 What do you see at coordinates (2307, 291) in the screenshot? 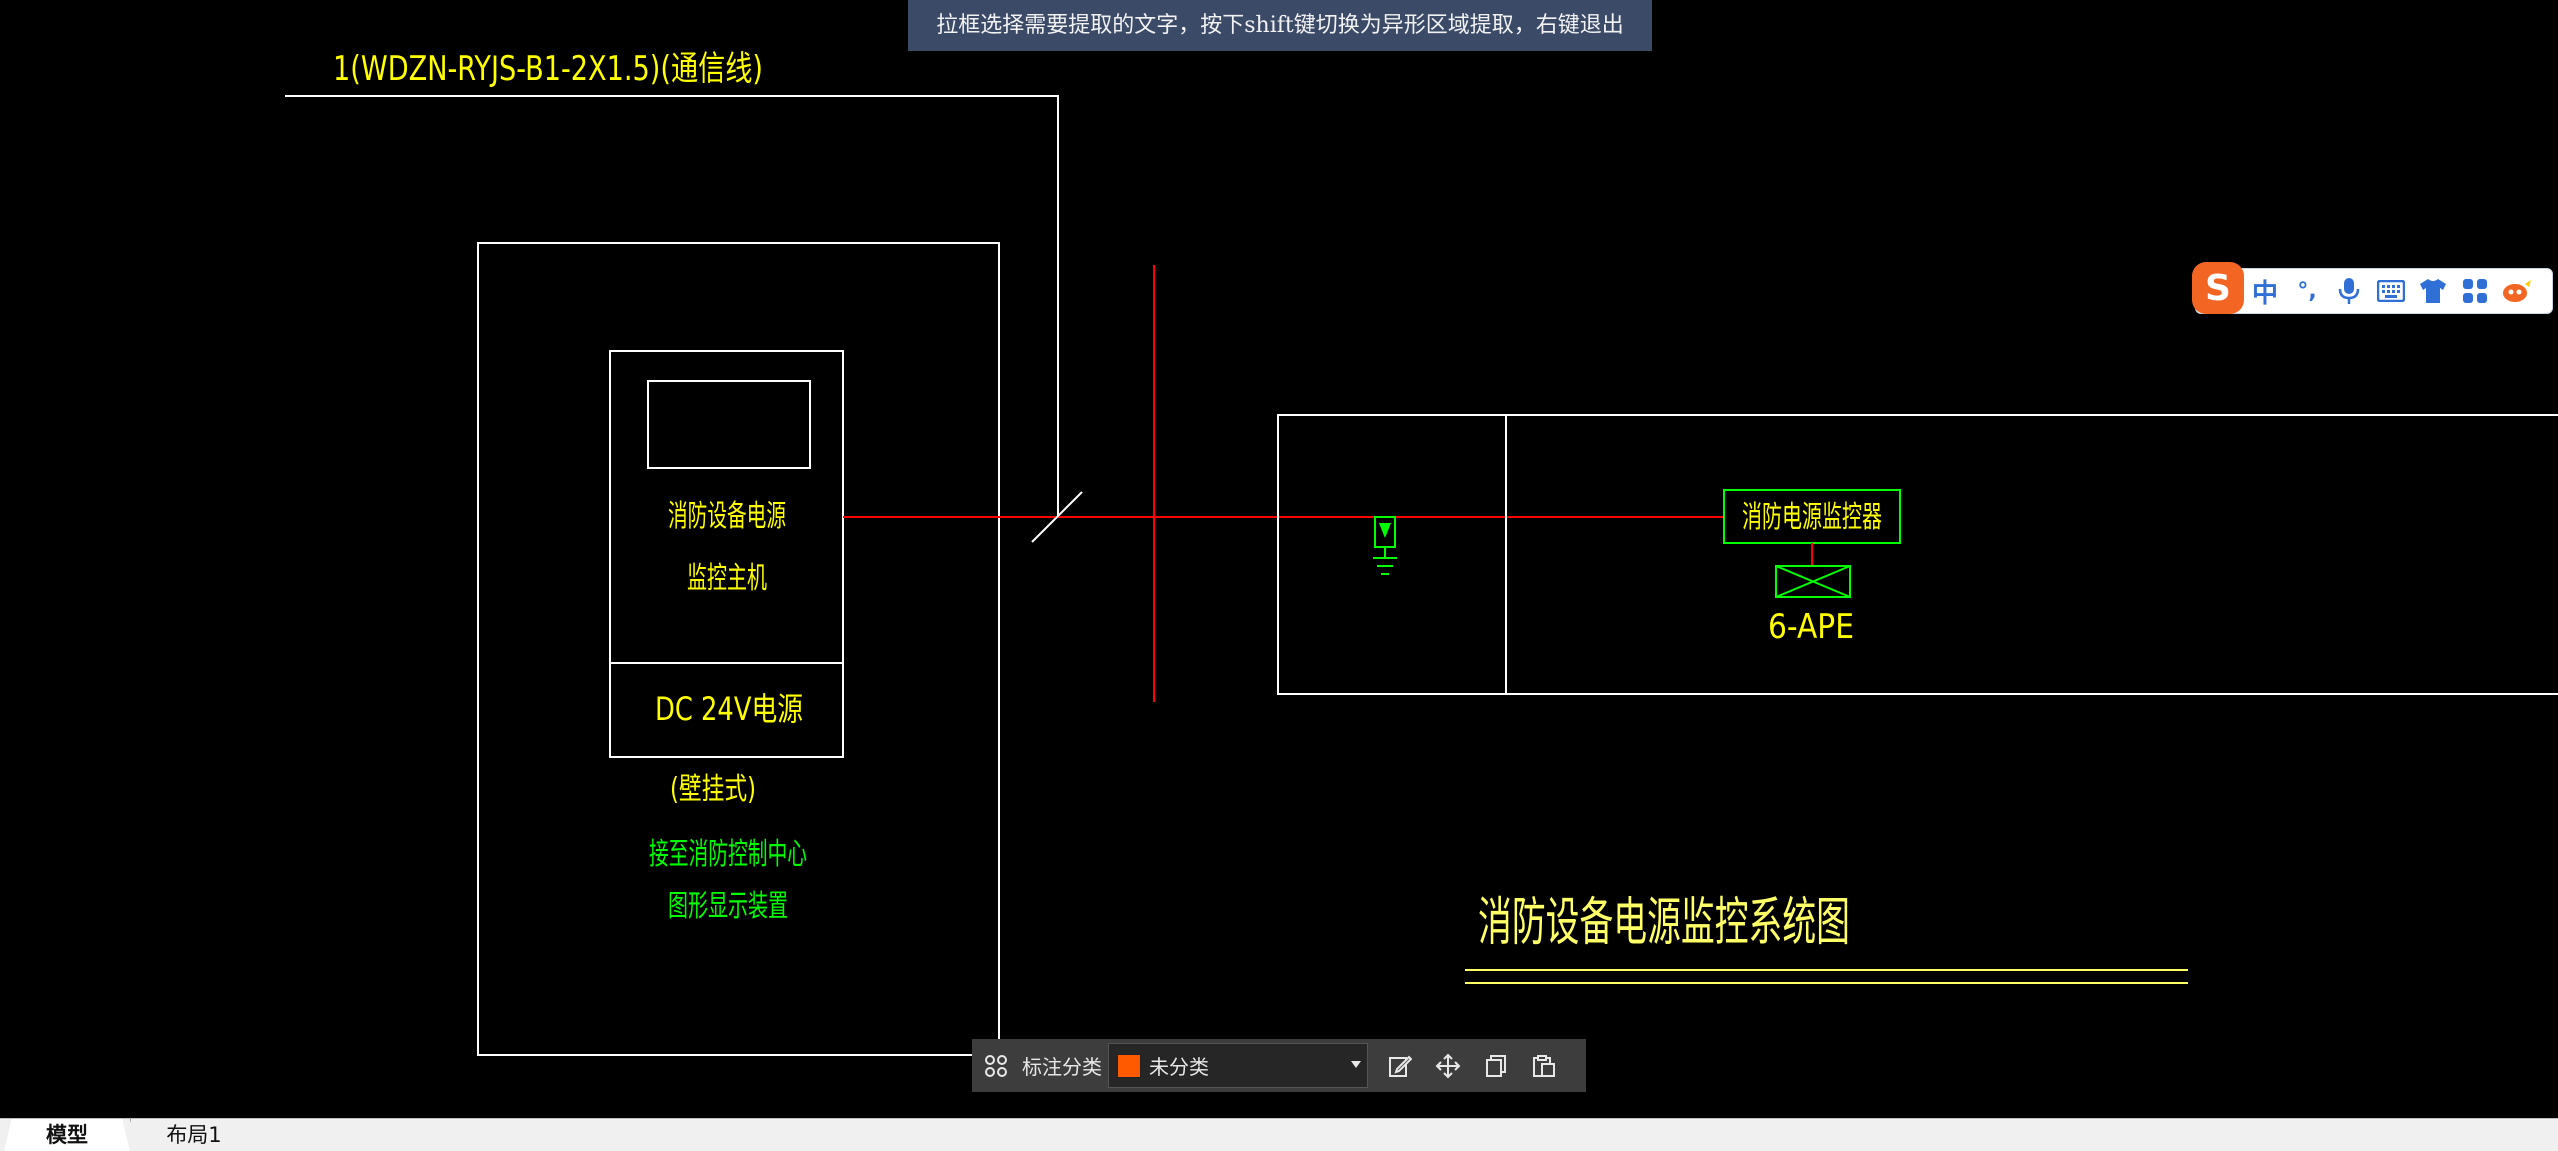
I see `ime-punctuation-button: °,` at bounding box center [2307, 291].